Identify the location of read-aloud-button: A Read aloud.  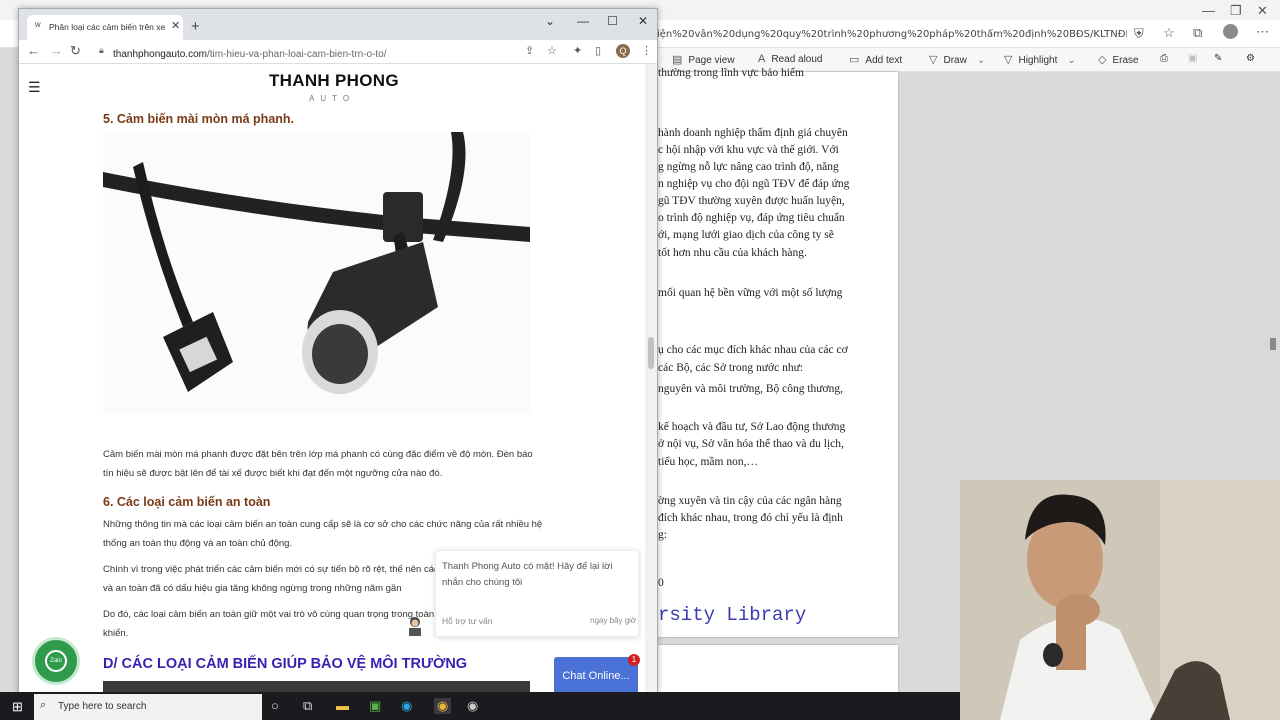
(790, 59).